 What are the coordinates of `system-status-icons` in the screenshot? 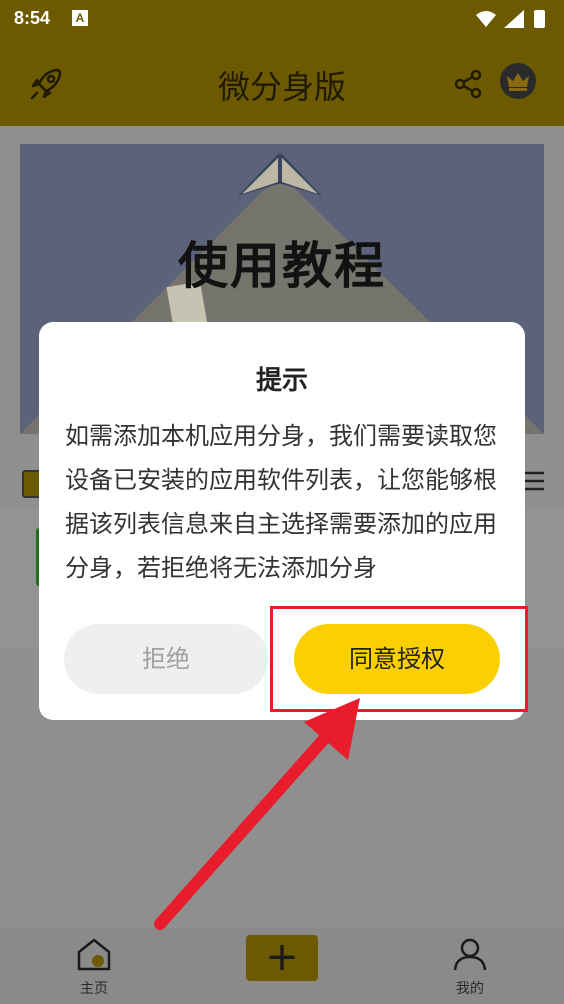 It's located at (510, 19).